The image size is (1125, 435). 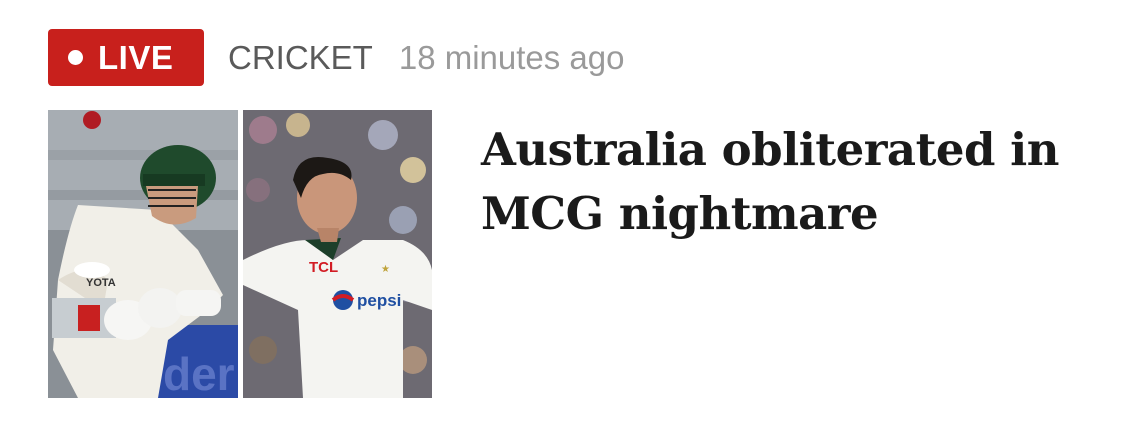 I want to click on batsman-photo: der YOTA, so click(x=143, y=254).